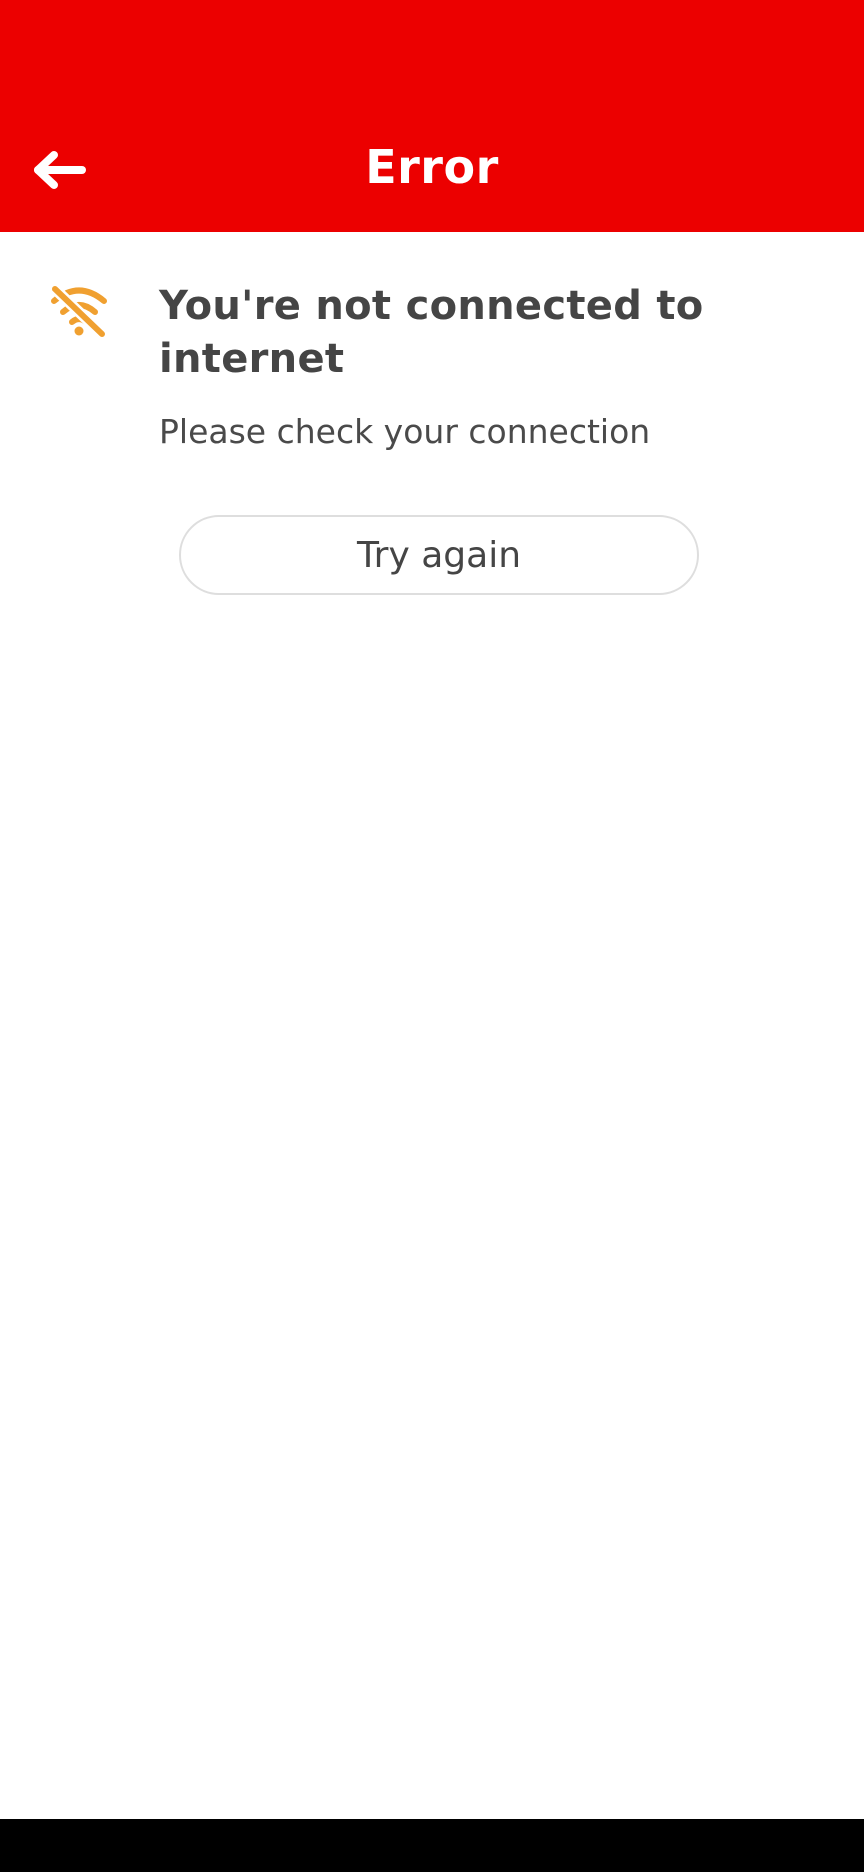 The height and width of the screenshot is (1872, 864). I want to click on navigation-bar, so click(432, 1845).